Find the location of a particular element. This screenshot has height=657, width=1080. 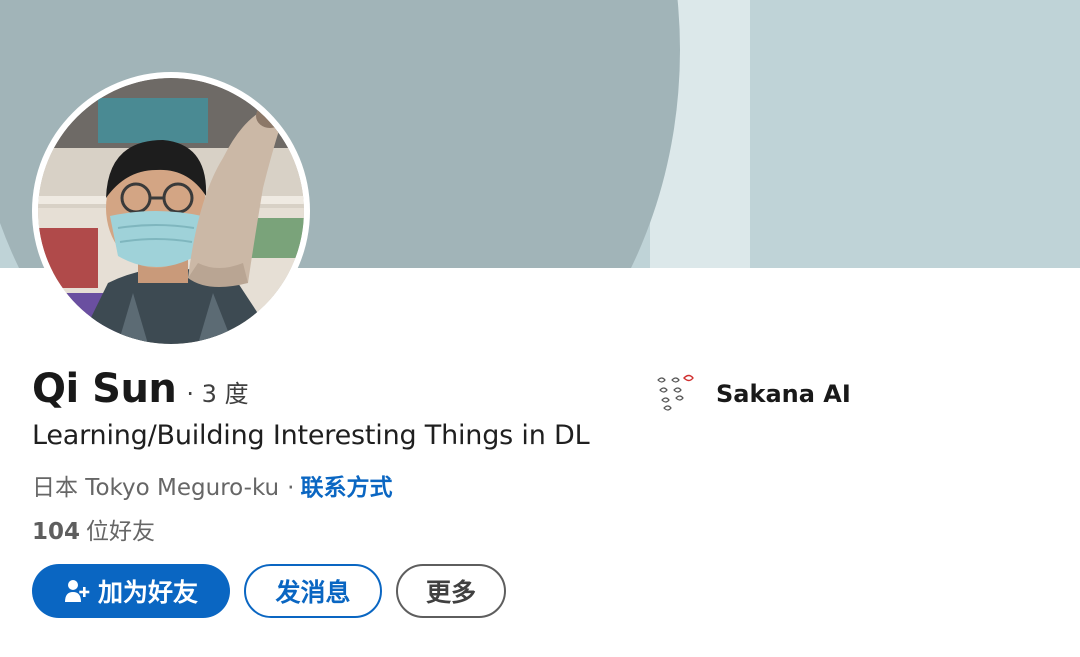

profile-name: Qi Sun is located at coordinates (104, 389).